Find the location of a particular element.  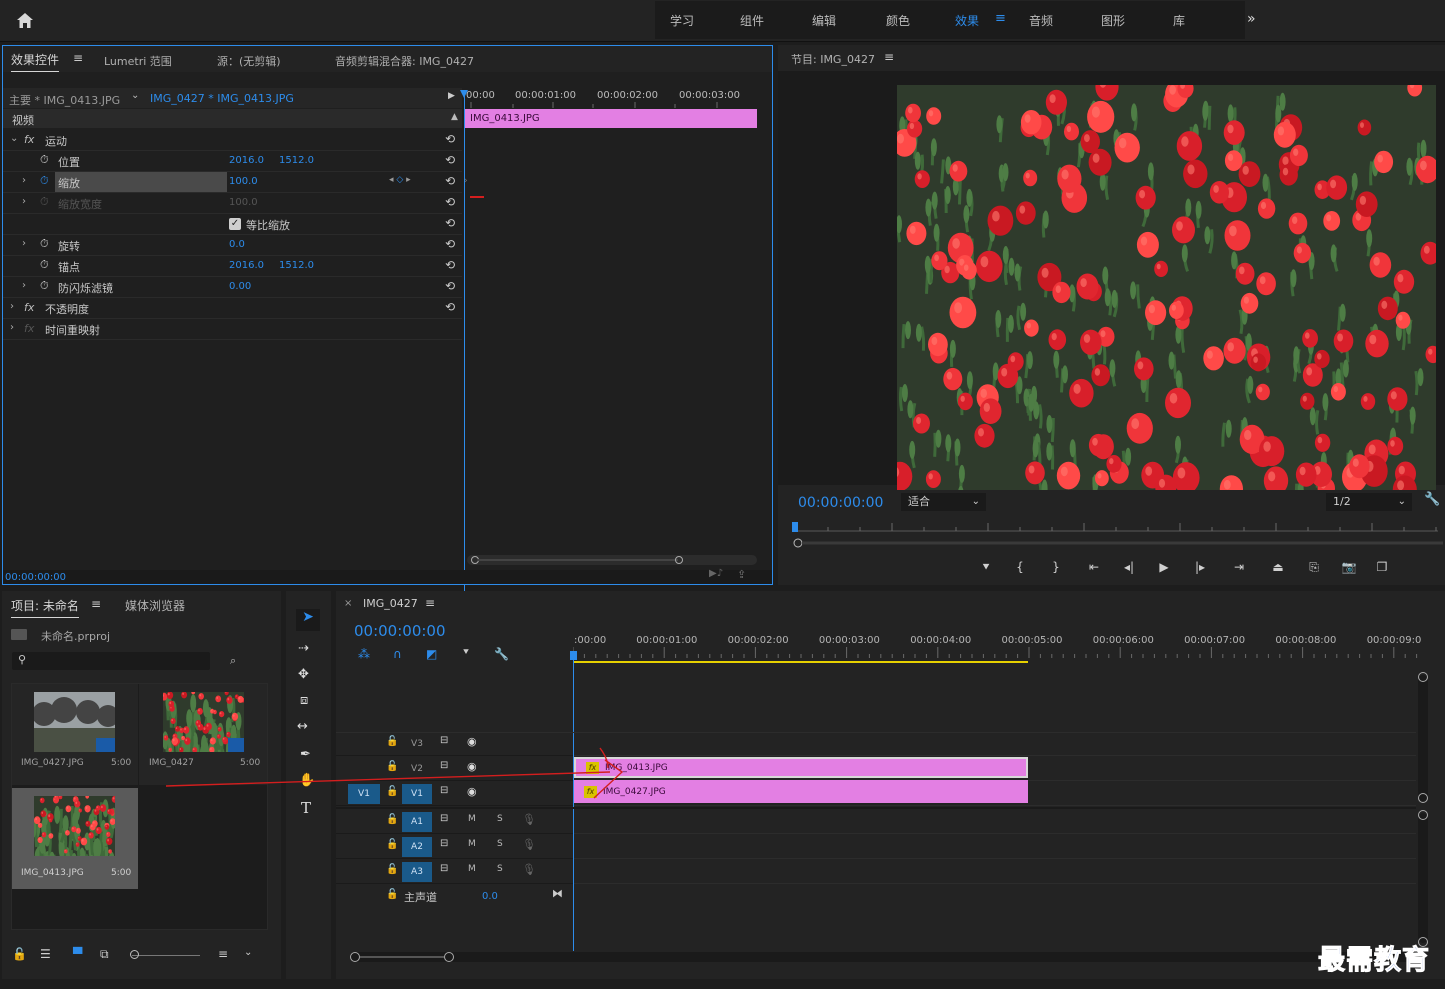

zoom-slider-handle is located at coordinates (134, 954).